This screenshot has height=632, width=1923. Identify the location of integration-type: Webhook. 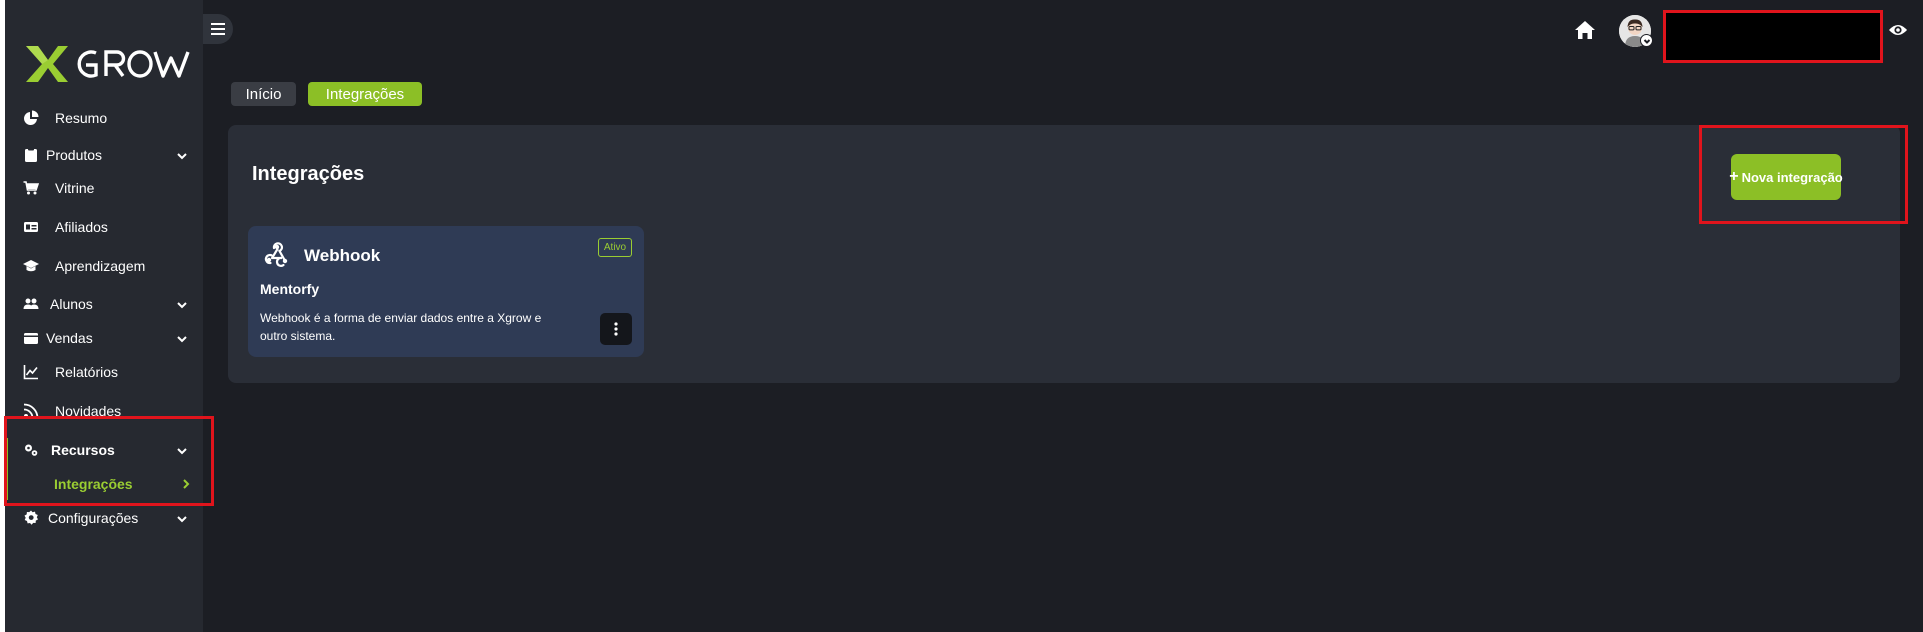
(342, 255).